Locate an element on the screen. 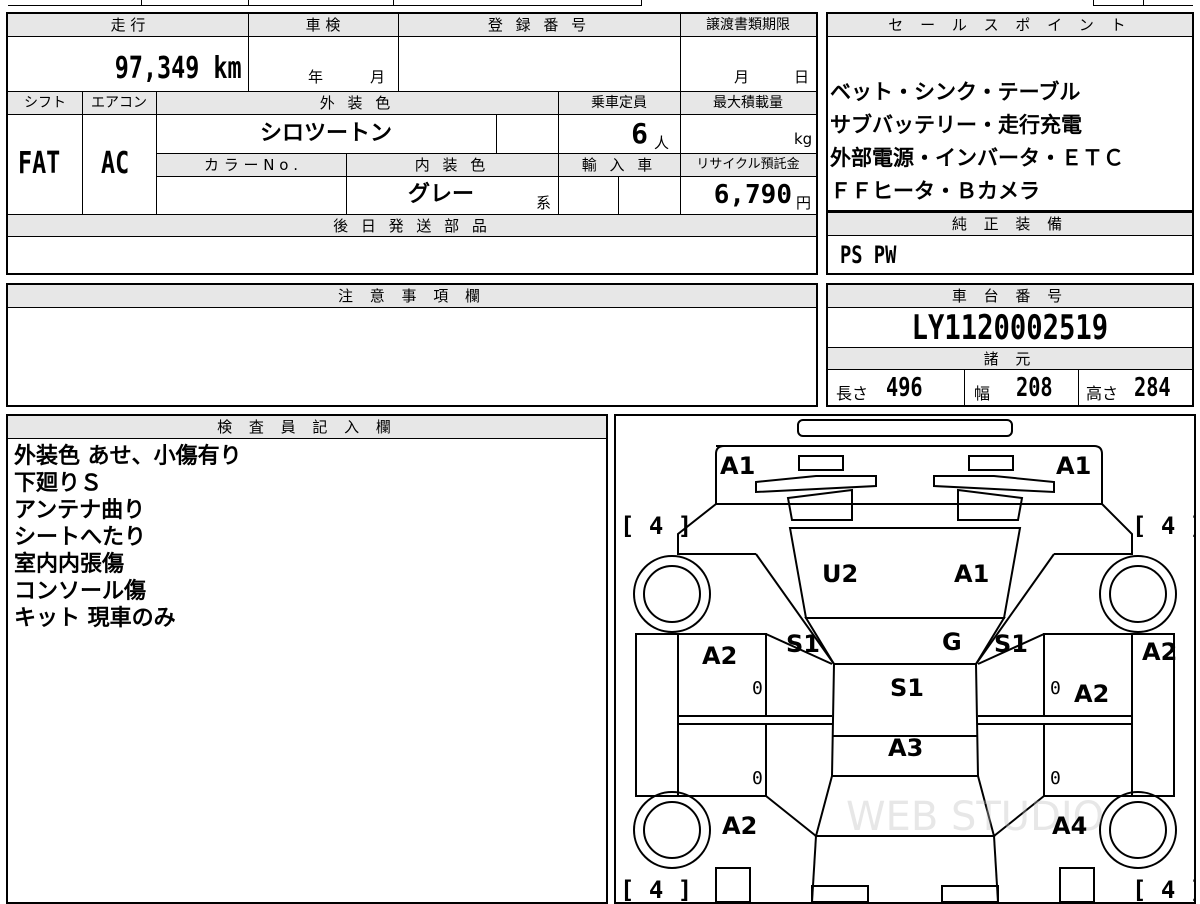  dimensions-header: 諸 元 is located at coordinates (1010, 359).